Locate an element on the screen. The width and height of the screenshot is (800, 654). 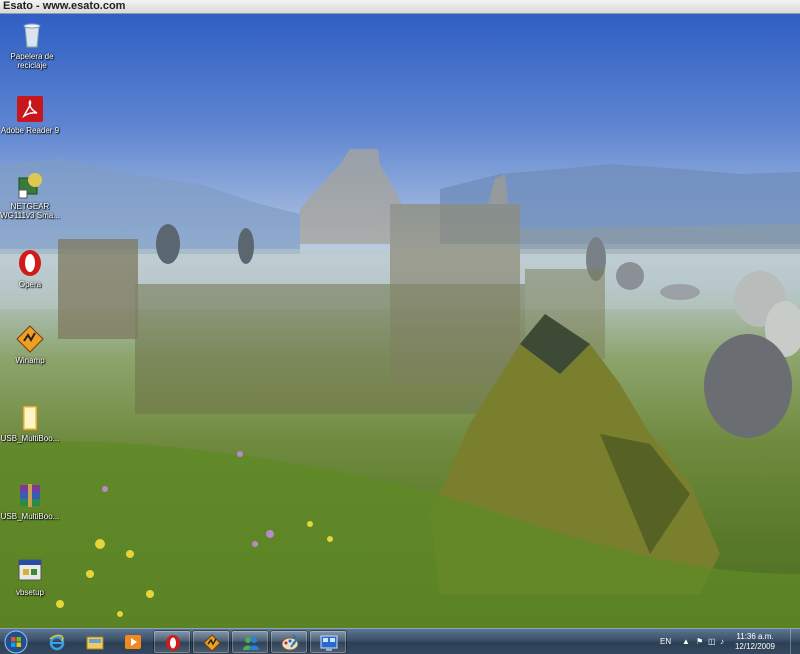
media-player-icon is located at coordinates (133, 642).